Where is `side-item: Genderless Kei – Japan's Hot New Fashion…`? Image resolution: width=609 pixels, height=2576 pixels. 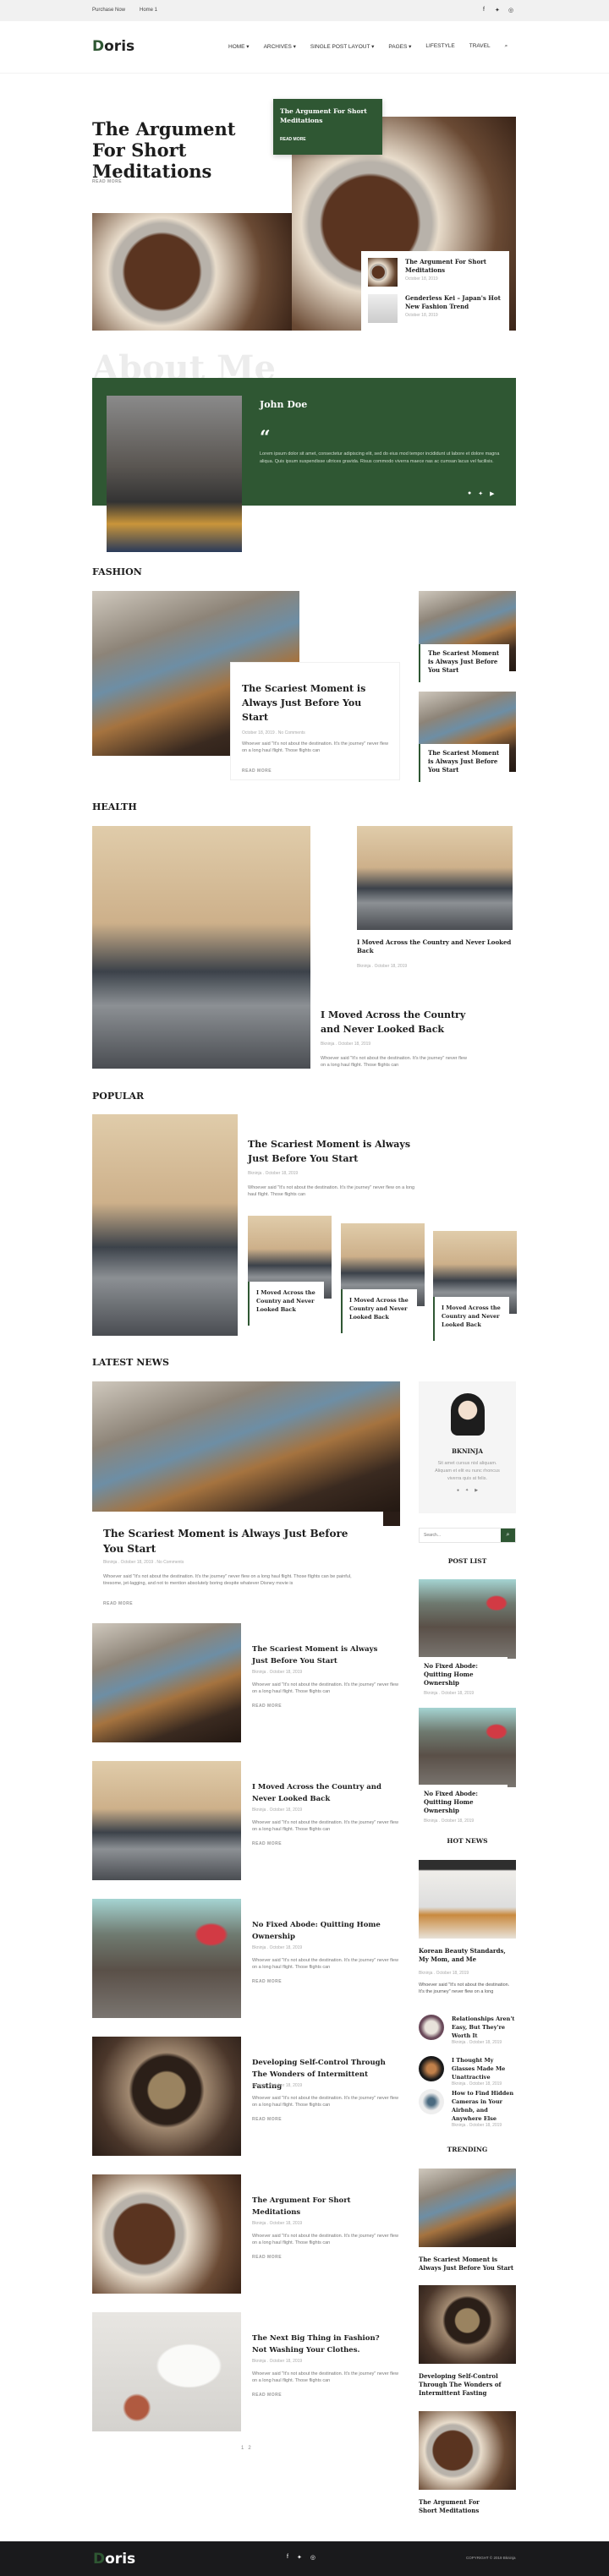 side-item: Genderless Kei – Japan's Hot New Fashion… is located at coordinates (435, 308).